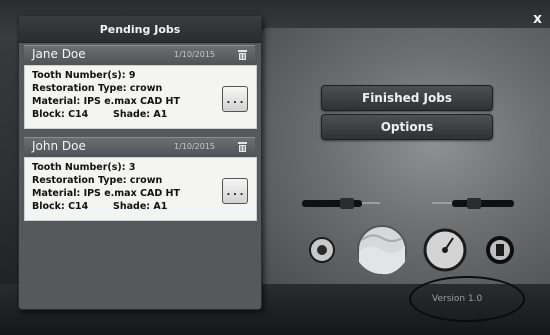 Image resolution: width=550 pixels, height=335 pixels. What do you see at coordinates (408, 236) in the screenshot?
I see `machine-graphics` at bounding box center [408, 236].